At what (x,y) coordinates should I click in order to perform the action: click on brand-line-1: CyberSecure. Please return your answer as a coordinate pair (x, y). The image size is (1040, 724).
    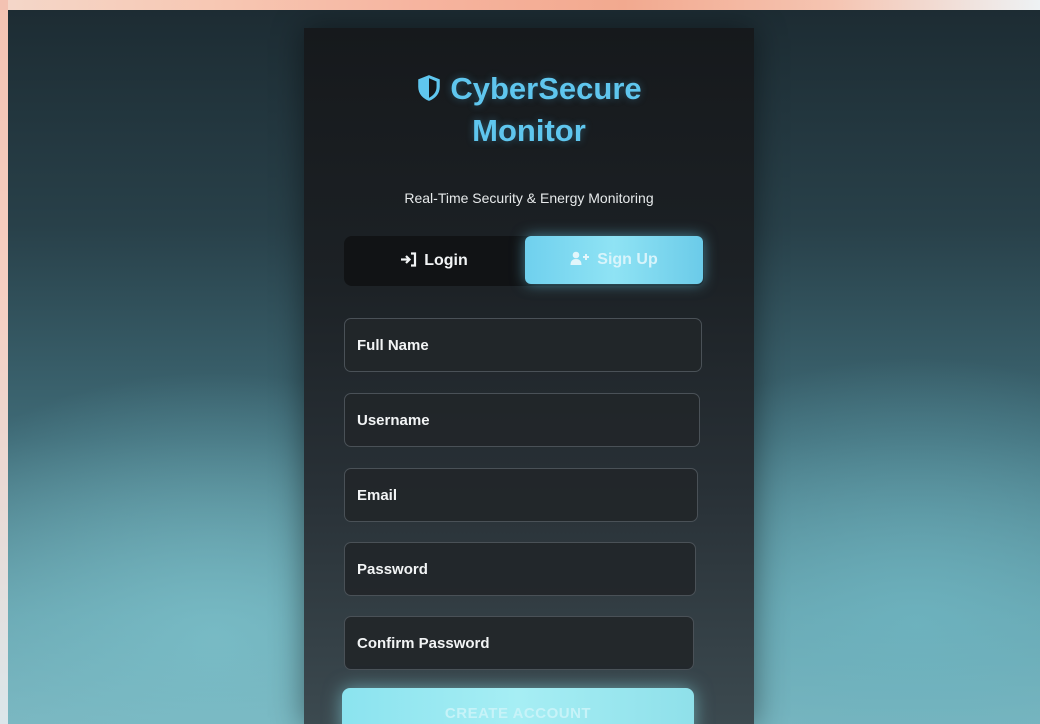
    Looking at the image, I should click on (529, 89).